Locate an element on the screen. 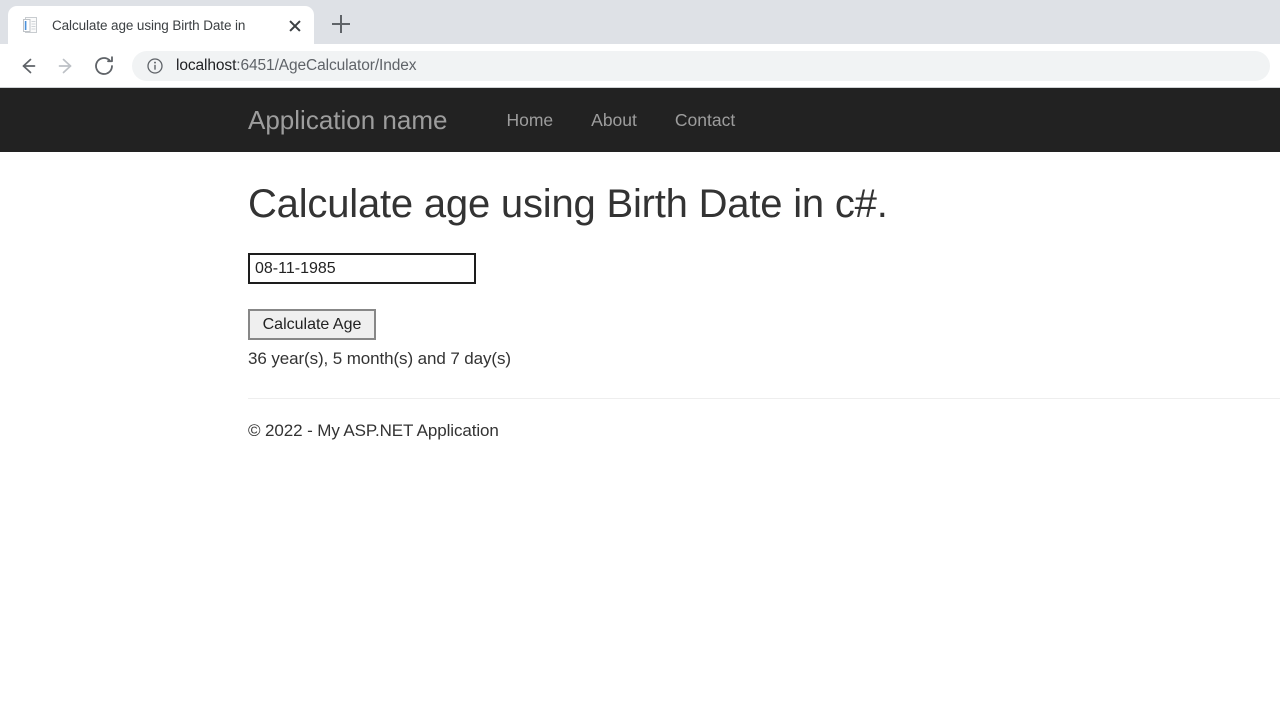 This screenshot has height=720, width=1280. browser-tab: Calculate age using Birth Date in is located at coordinates (161, 25).